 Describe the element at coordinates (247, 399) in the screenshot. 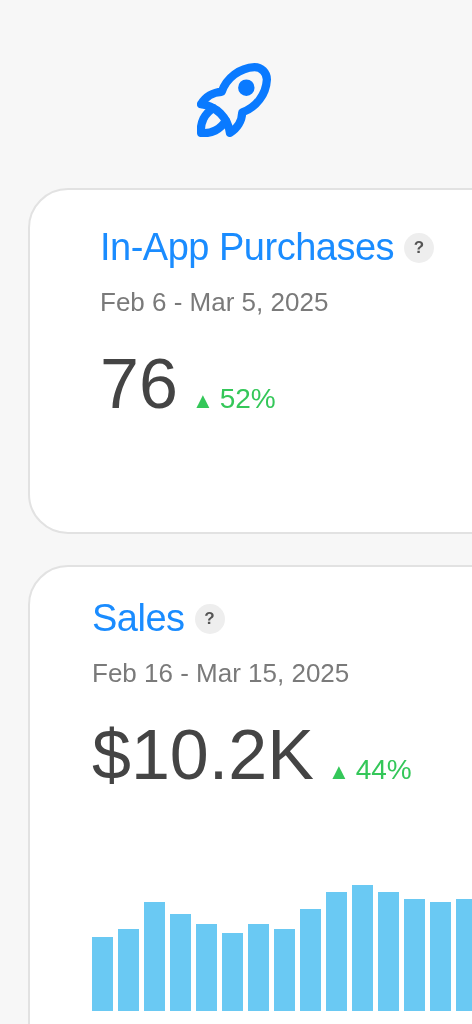

I see `percent-change: 52%` at that location.